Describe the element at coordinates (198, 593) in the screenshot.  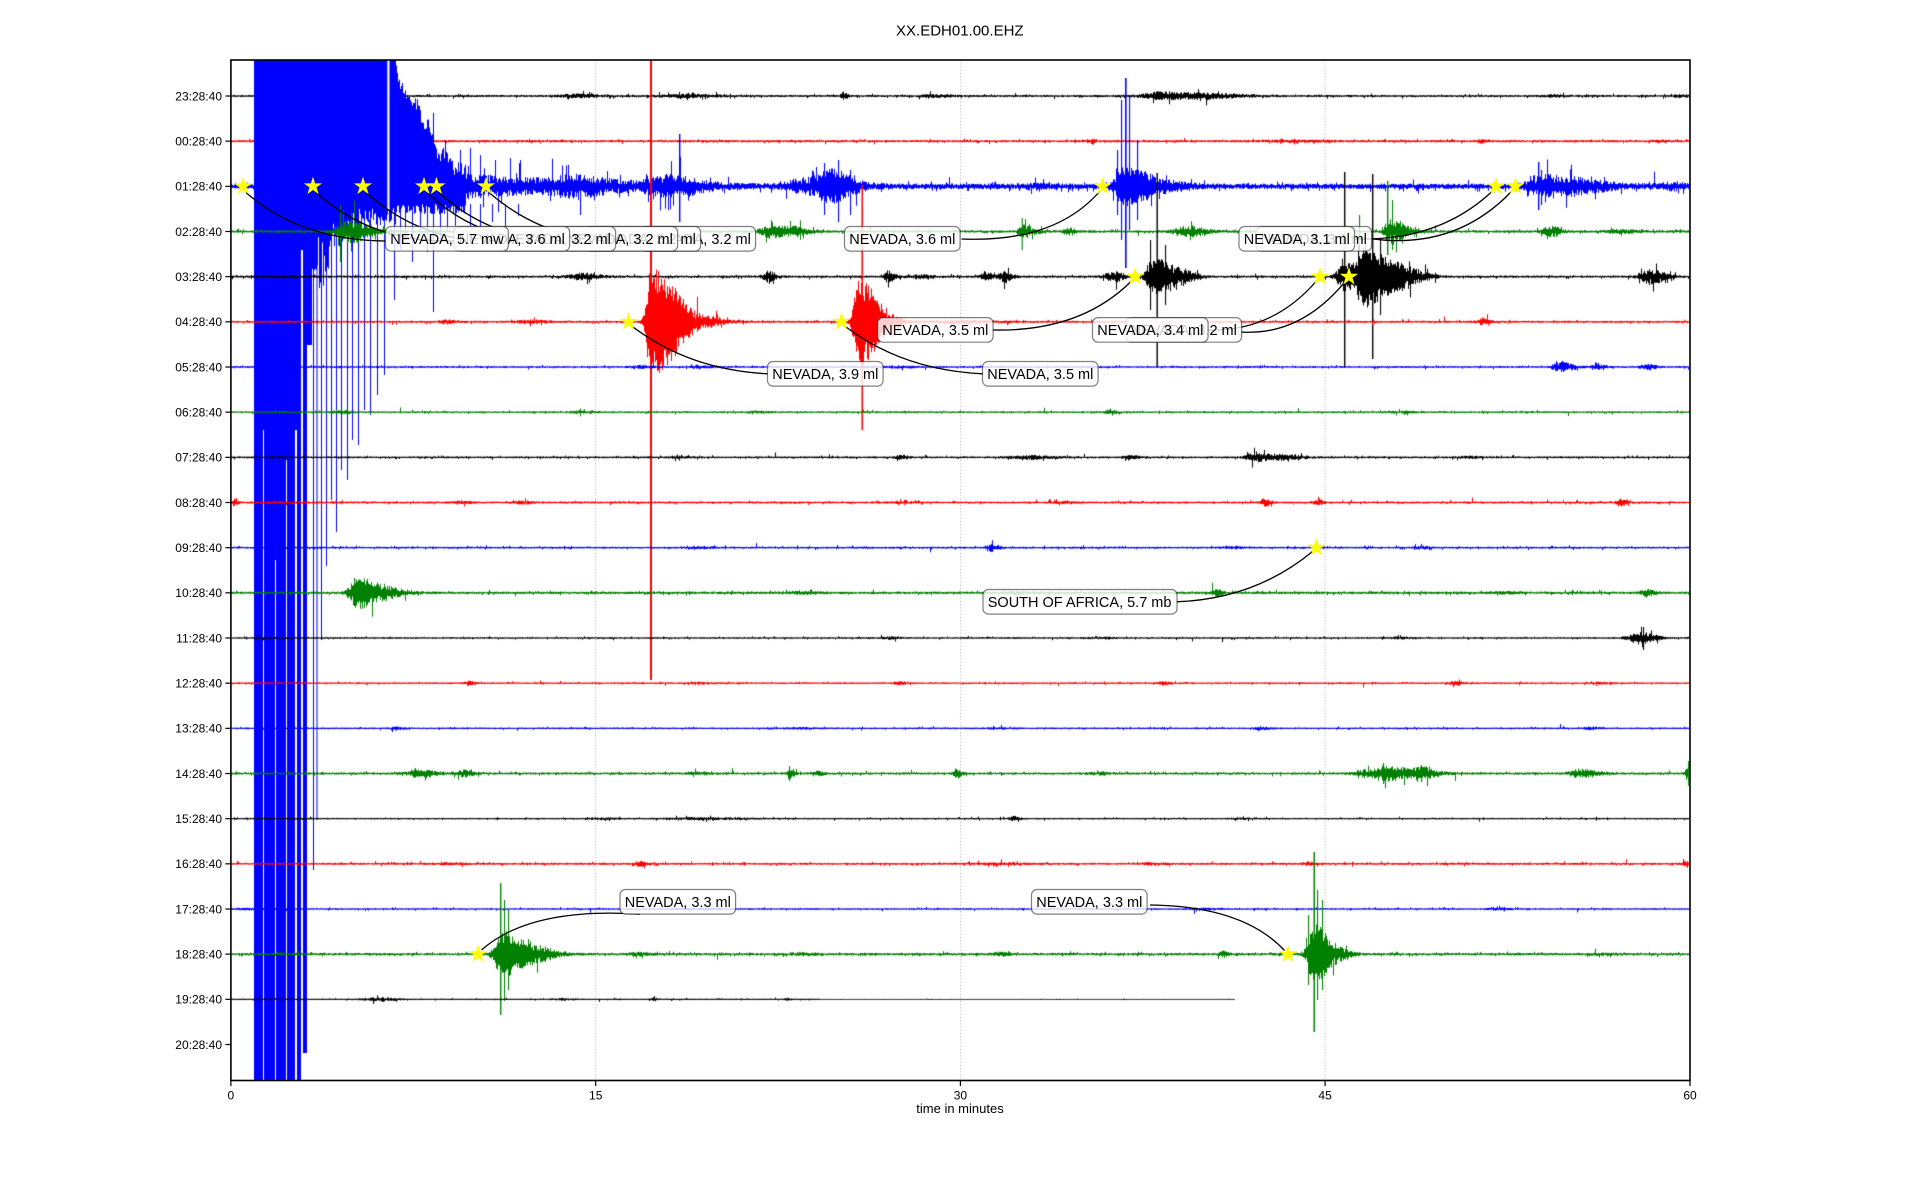
I see `svg-text: 10:28:40` at that location.